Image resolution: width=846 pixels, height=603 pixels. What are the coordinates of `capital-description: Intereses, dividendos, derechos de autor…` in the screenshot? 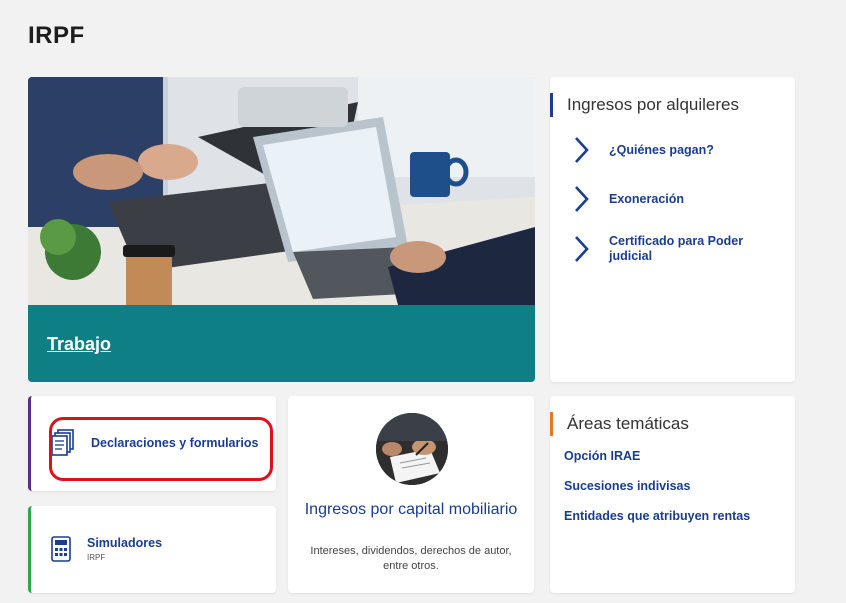 It's located at (411, 558).